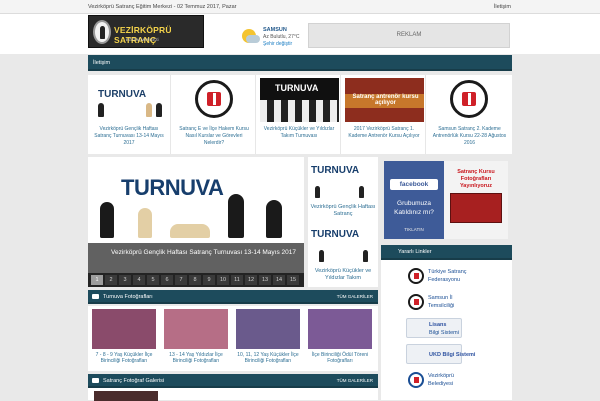 This screenshot has width=600, height=401. What do you see at coordinates (409, 35) in the screenshot?
I see `ad-banner: REKLAM` at bounding box center [409, 35].